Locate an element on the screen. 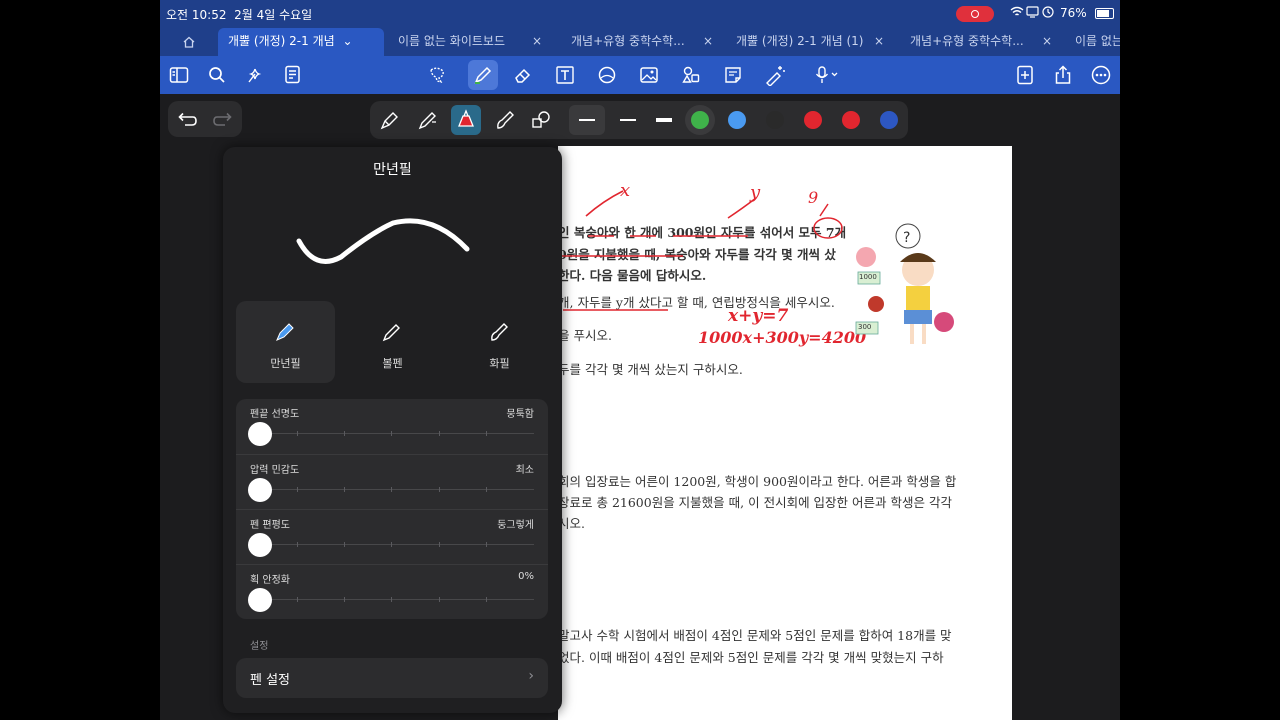 The image size is (1280, 720). chevron-down-icon: ⌄ is located at coordinates (347, 41).